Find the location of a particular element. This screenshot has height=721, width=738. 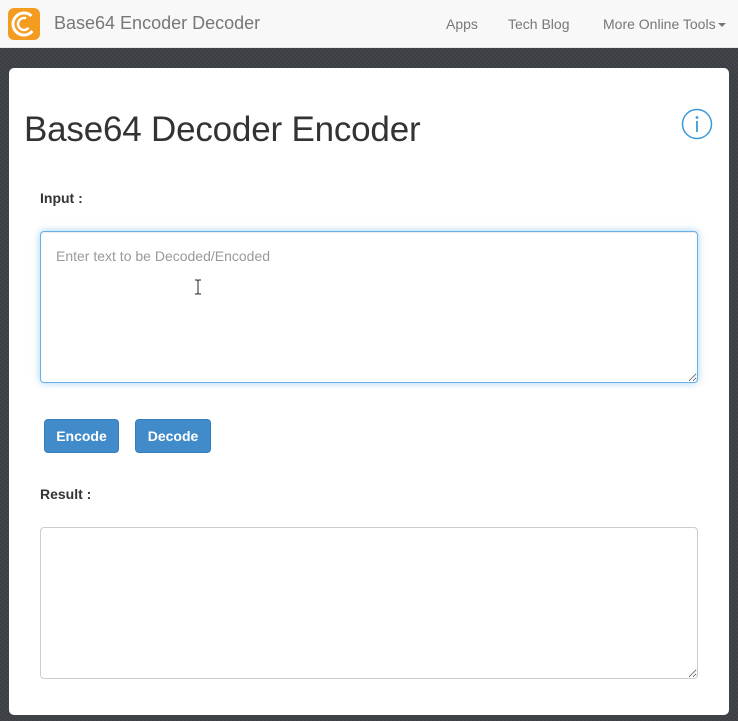

nav-dropdown-more-tools: More Online Tools is located at coordinates (664, 24).